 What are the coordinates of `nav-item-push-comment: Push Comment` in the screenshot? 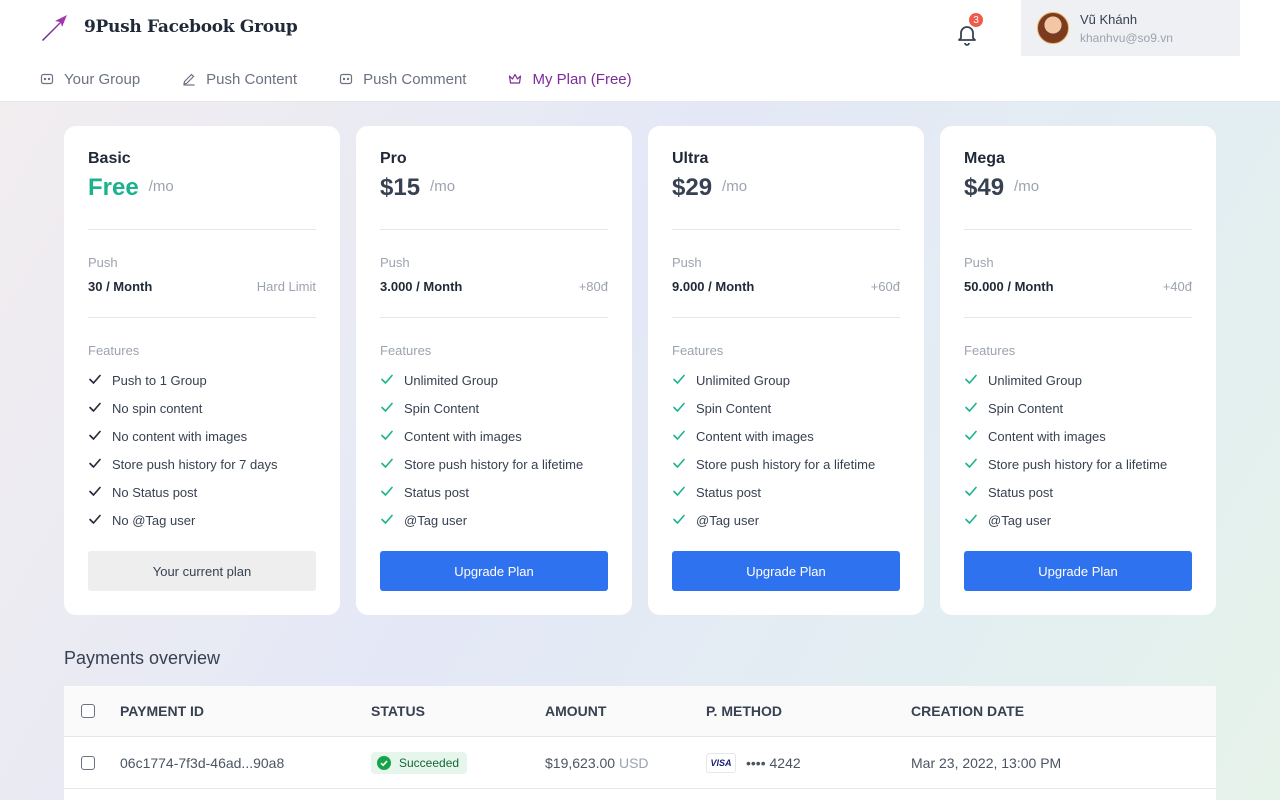 It's located at (402, 79).